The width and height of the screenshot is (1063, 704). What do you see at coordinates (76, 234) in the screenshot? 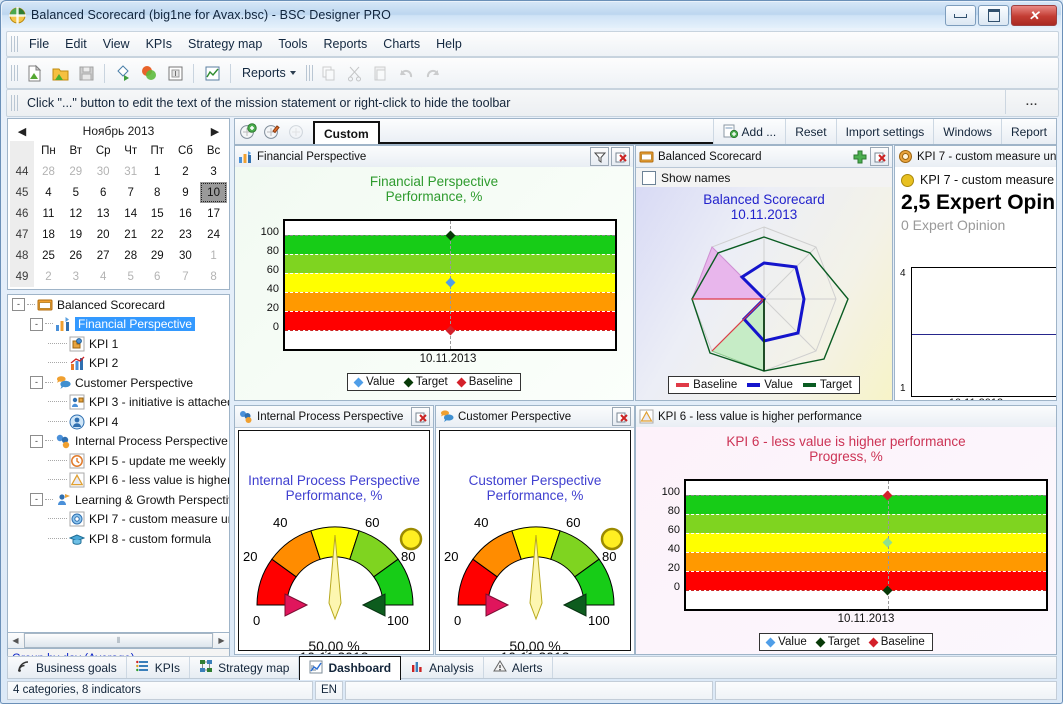
I see `calendar-day: 19` at bounding box center [76, 234].